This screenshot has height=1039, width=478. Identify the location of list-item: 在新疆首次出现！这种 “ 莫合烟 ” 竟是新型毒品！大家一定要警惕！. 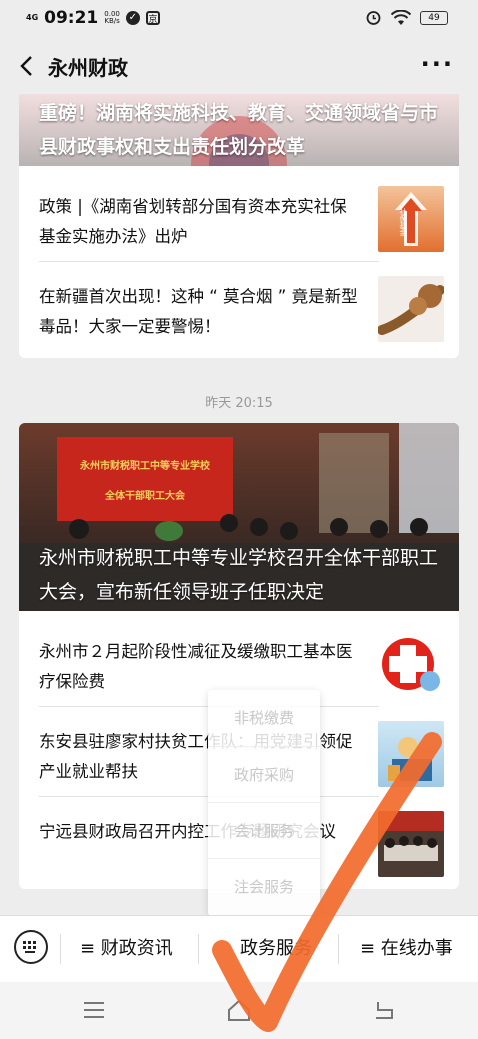
(241, 307).